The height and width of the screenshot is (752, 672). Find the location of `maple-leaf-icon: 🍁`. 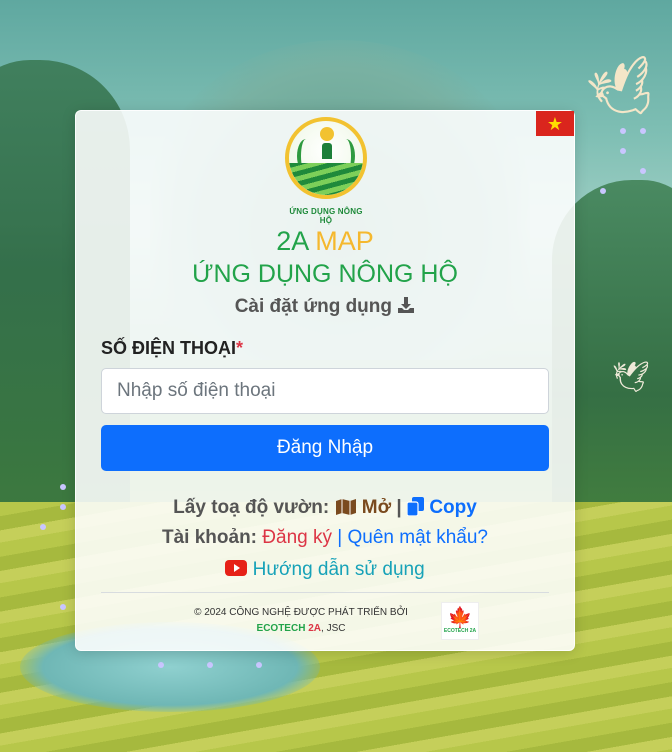

maple-leaf-icon: 🍁 is located at coordinates (460, 618).